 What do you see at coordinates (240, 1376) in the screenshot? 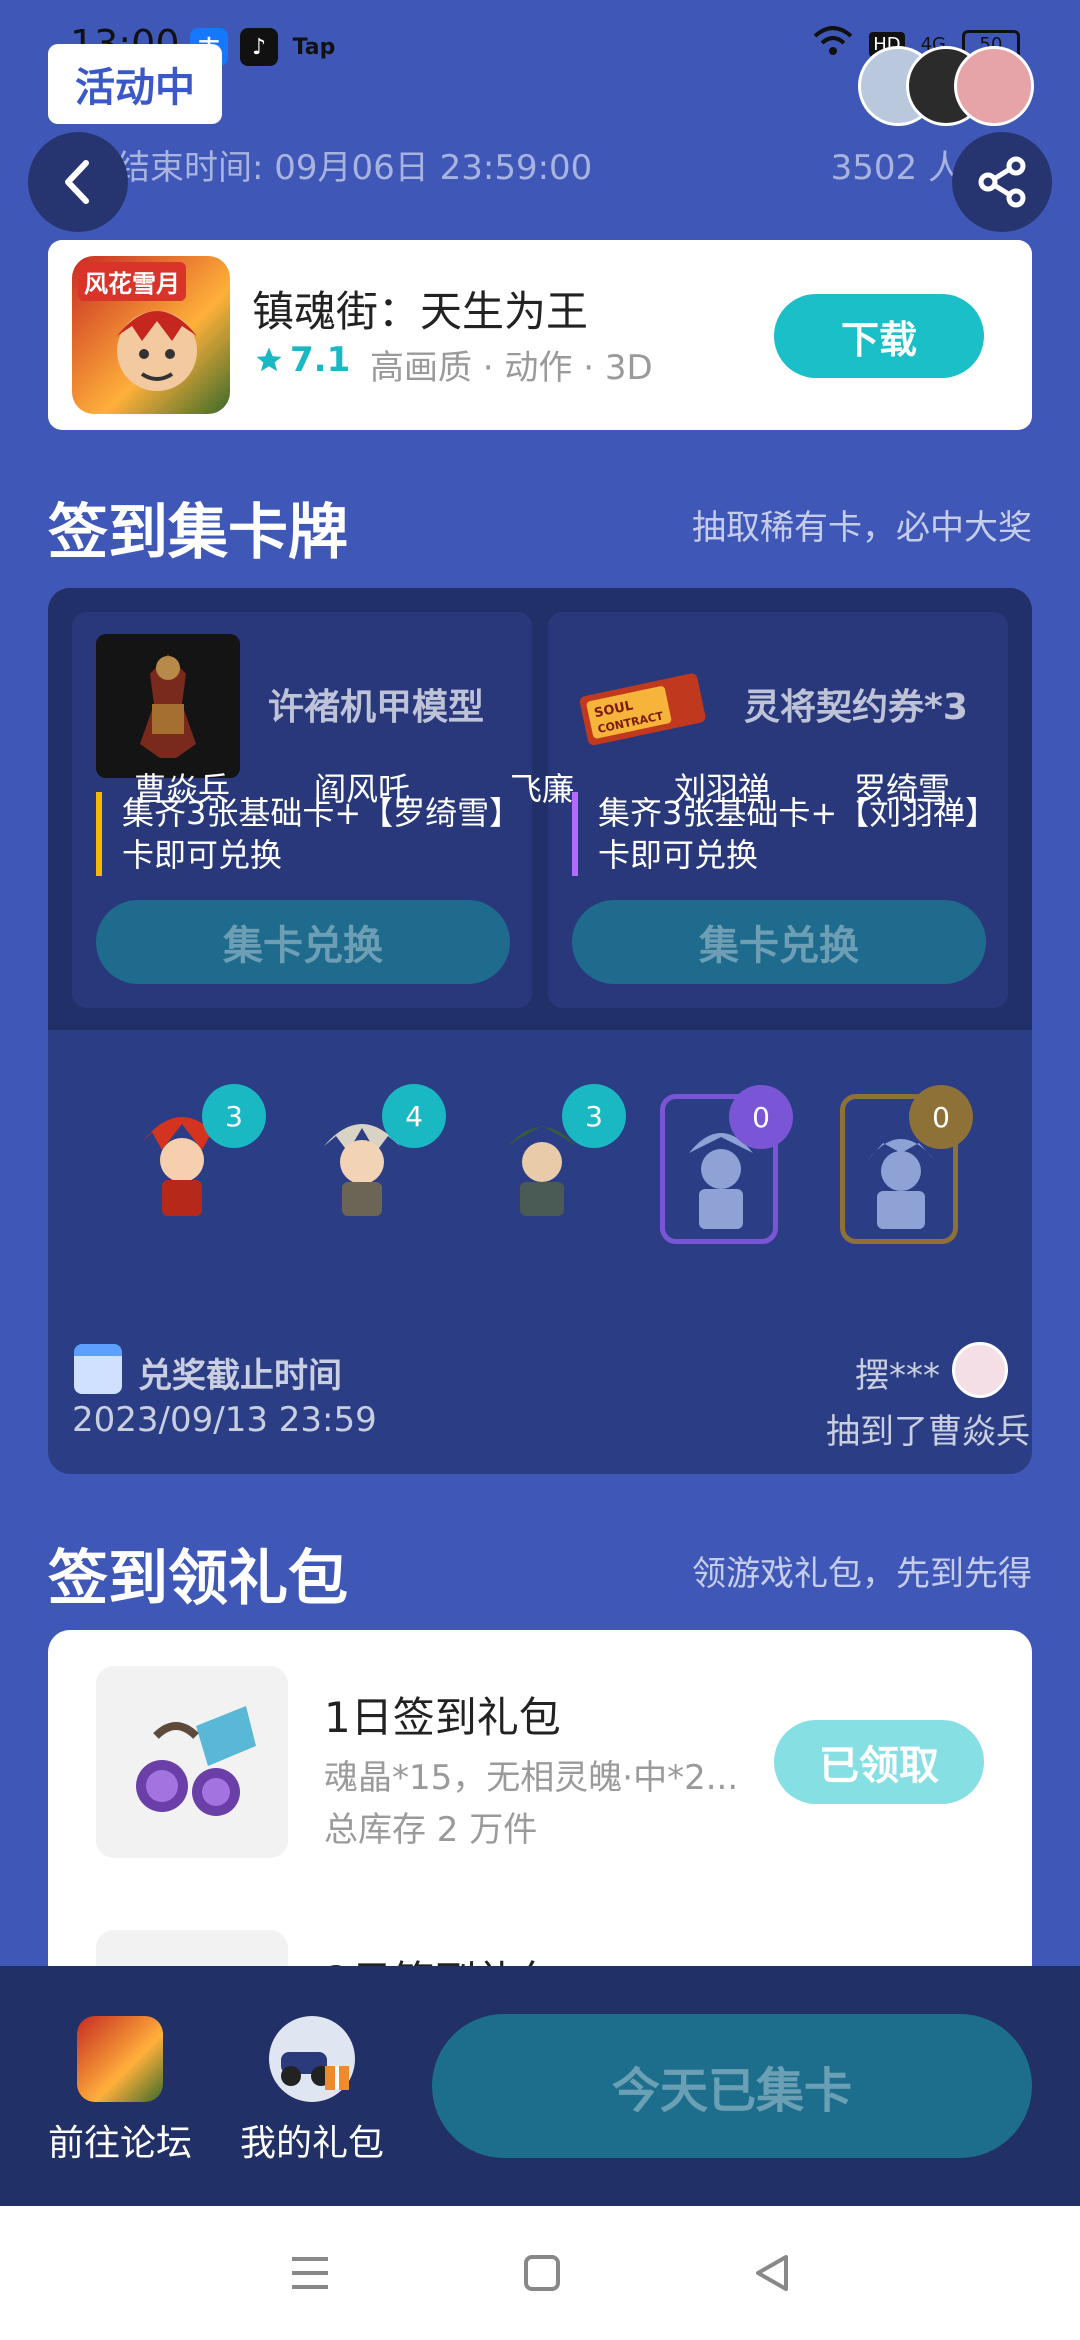
I see `deadline-label: 兑奖截止时间` at bounding box center [240, 1376].